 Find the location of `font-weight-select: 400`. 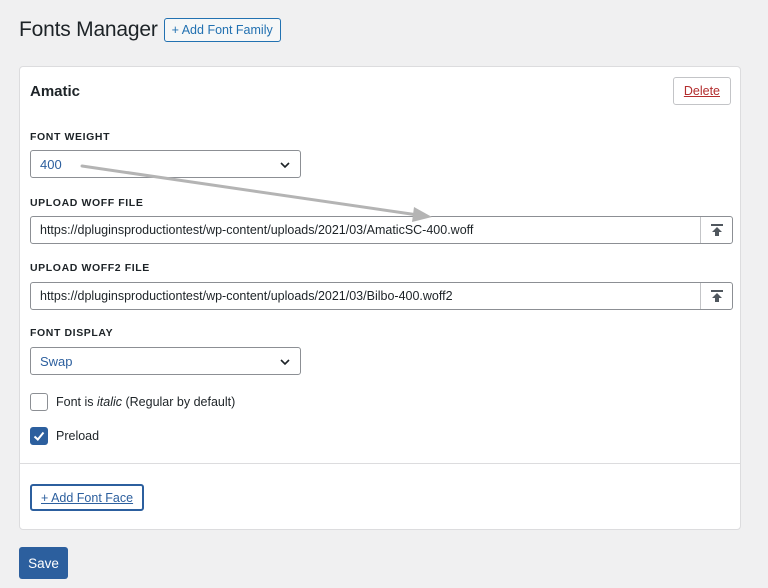

font-weight-select: 400 is located at coordinates (165, 164).